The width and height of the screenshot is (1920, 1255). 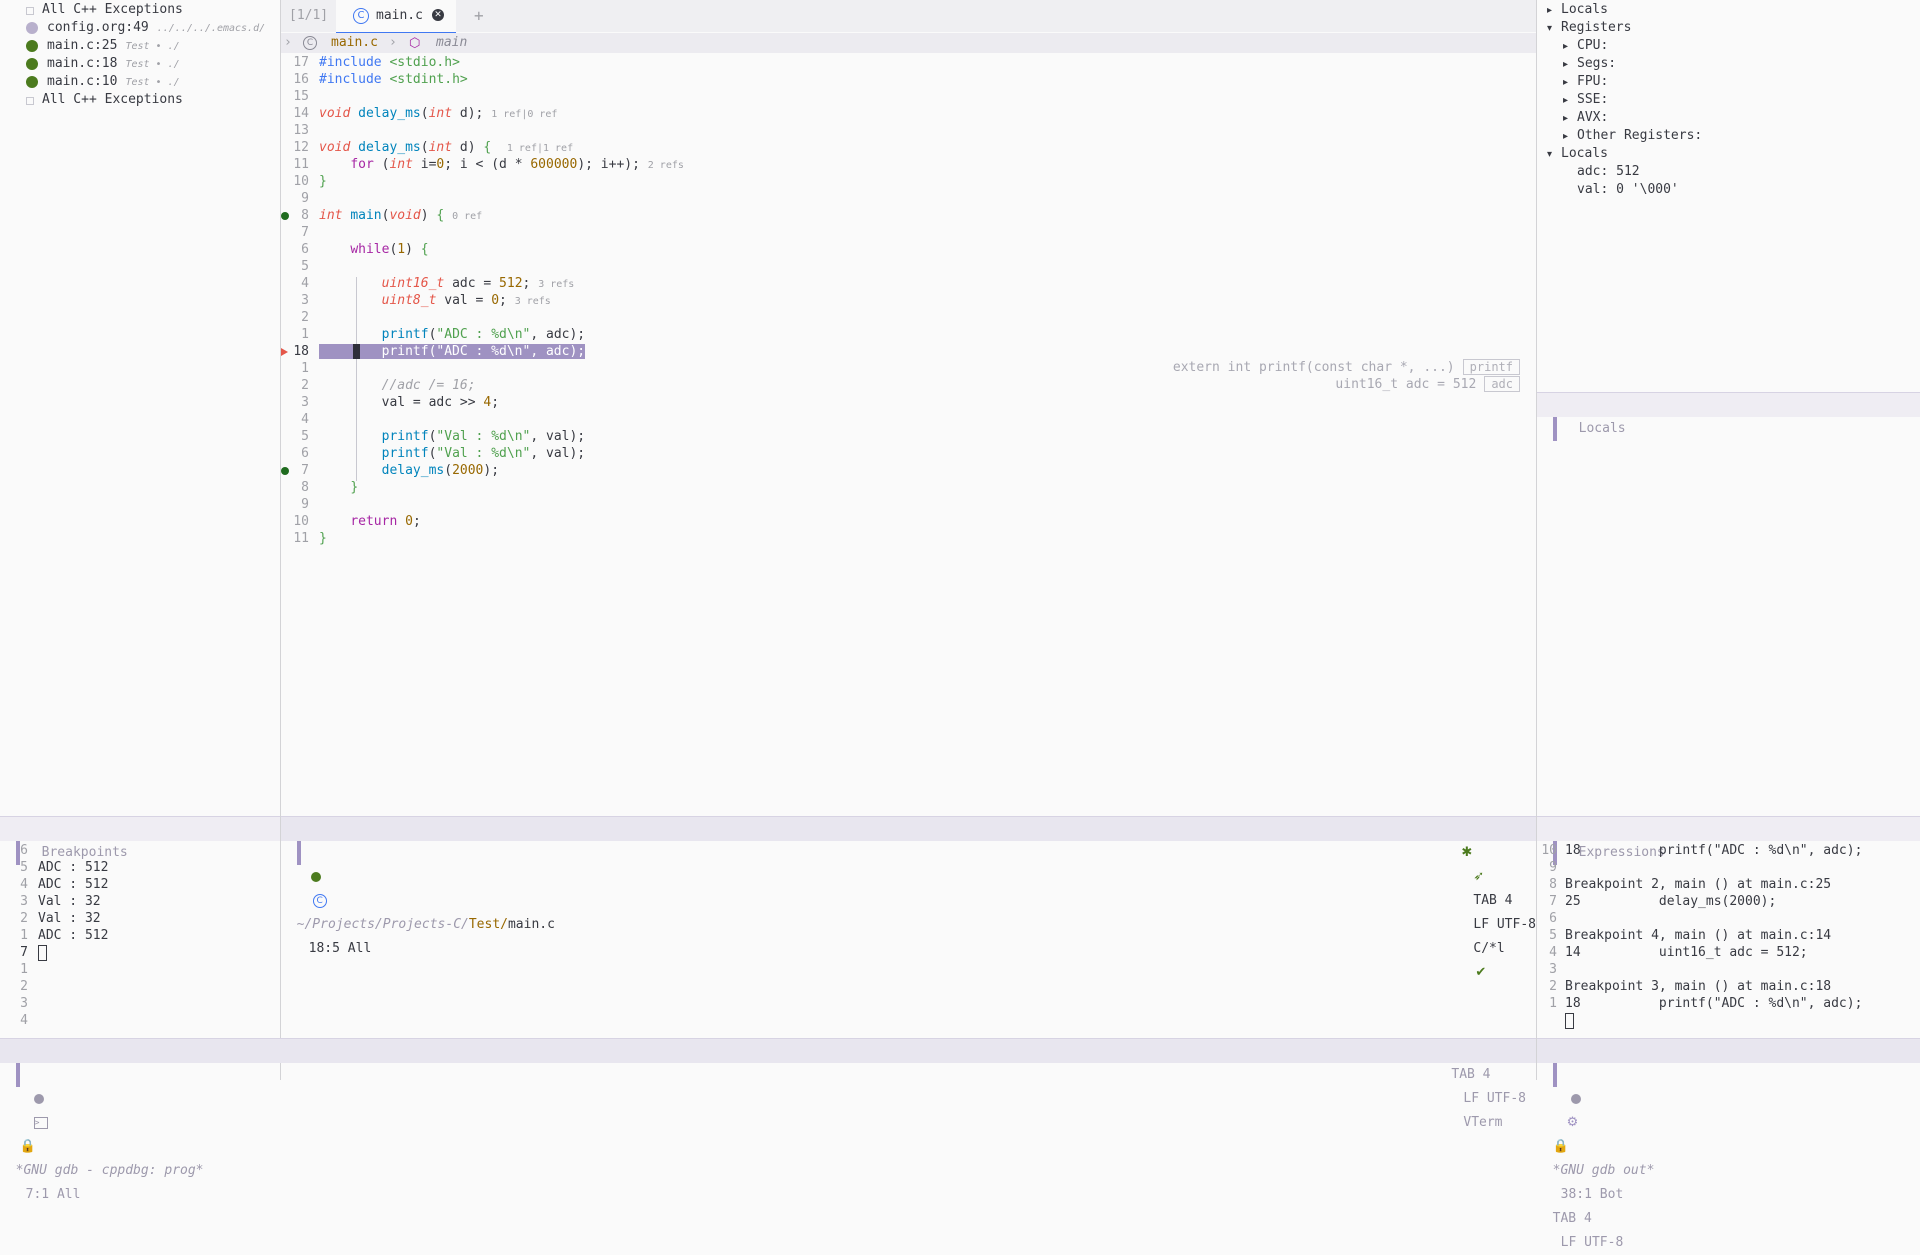 I want to click on code-line: 10}, so click(x=908, y=181).